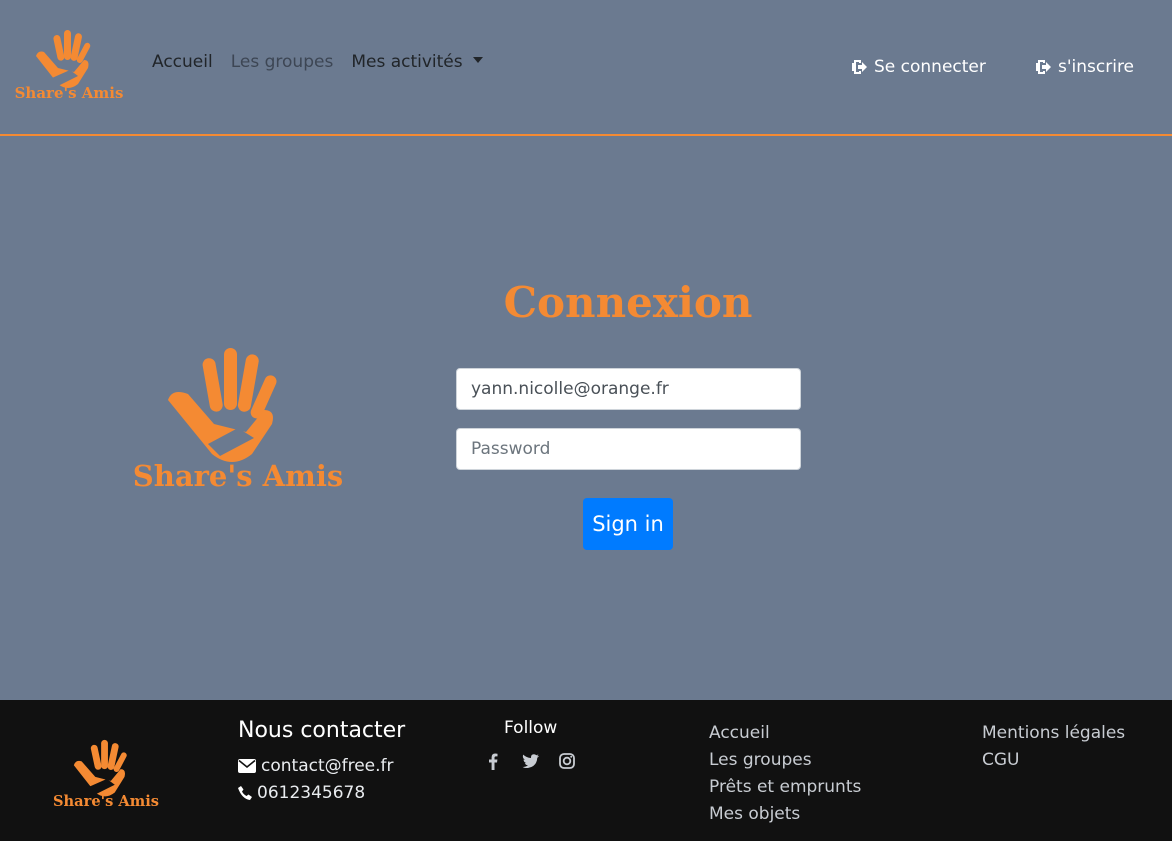 Image resolution: width=1172 pixels, height=841 pixels. What do you see at coordinates (930, 67) in the screenshot?
I see `login-link-label: Se connecter` at bounding box center [930, 67].